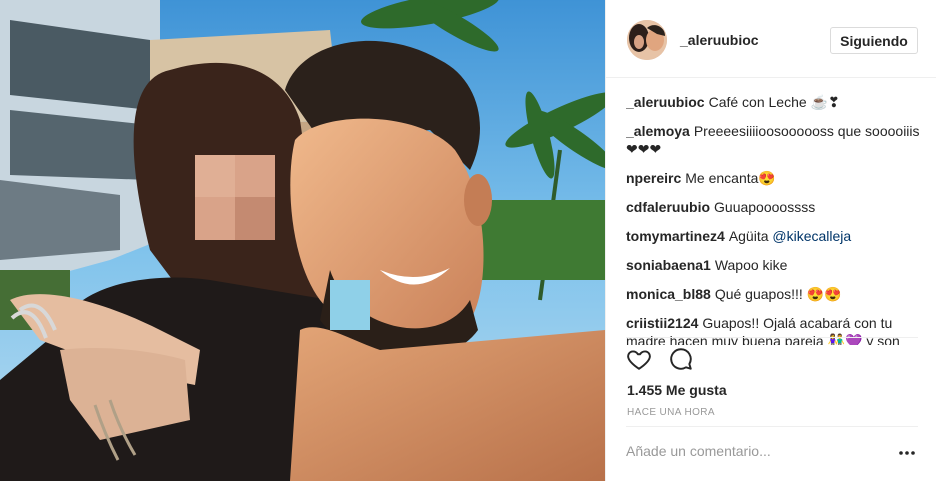 The image size is (936, 481). Describe the element at coordinates (771, 39) in the screenshot. I see `post-header: _aleruubioc Siguiendo` at that location.